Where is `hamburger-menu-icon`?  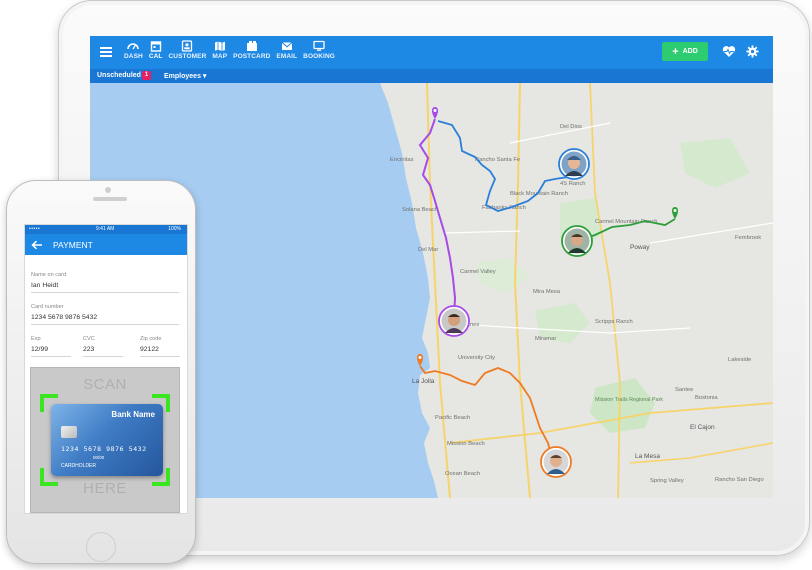
hamburger-menu-icon is located at coordinates (106, 52).